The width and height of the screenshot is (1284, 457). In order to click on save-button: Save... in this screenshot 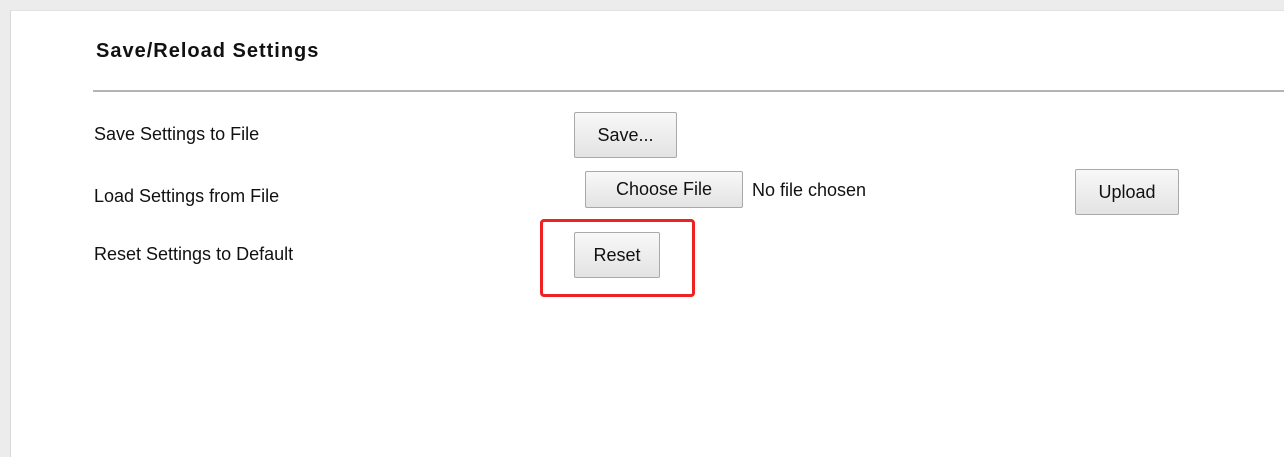, I will do `click(625, 135)`.